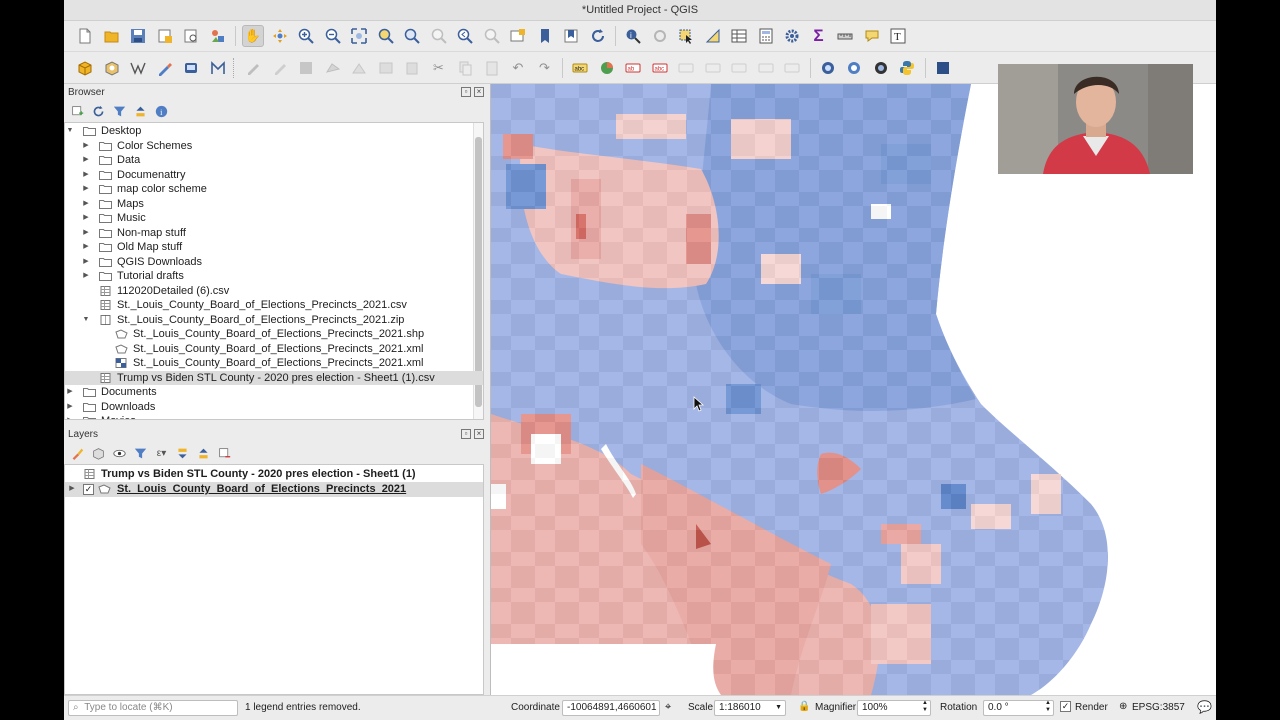 This screenshot has width=1280, height=720. What do you see at coordinates (1158, 708) in the screenshot?
I see `crs-label: EPSG:3857` at bounding box center [1158, 708].